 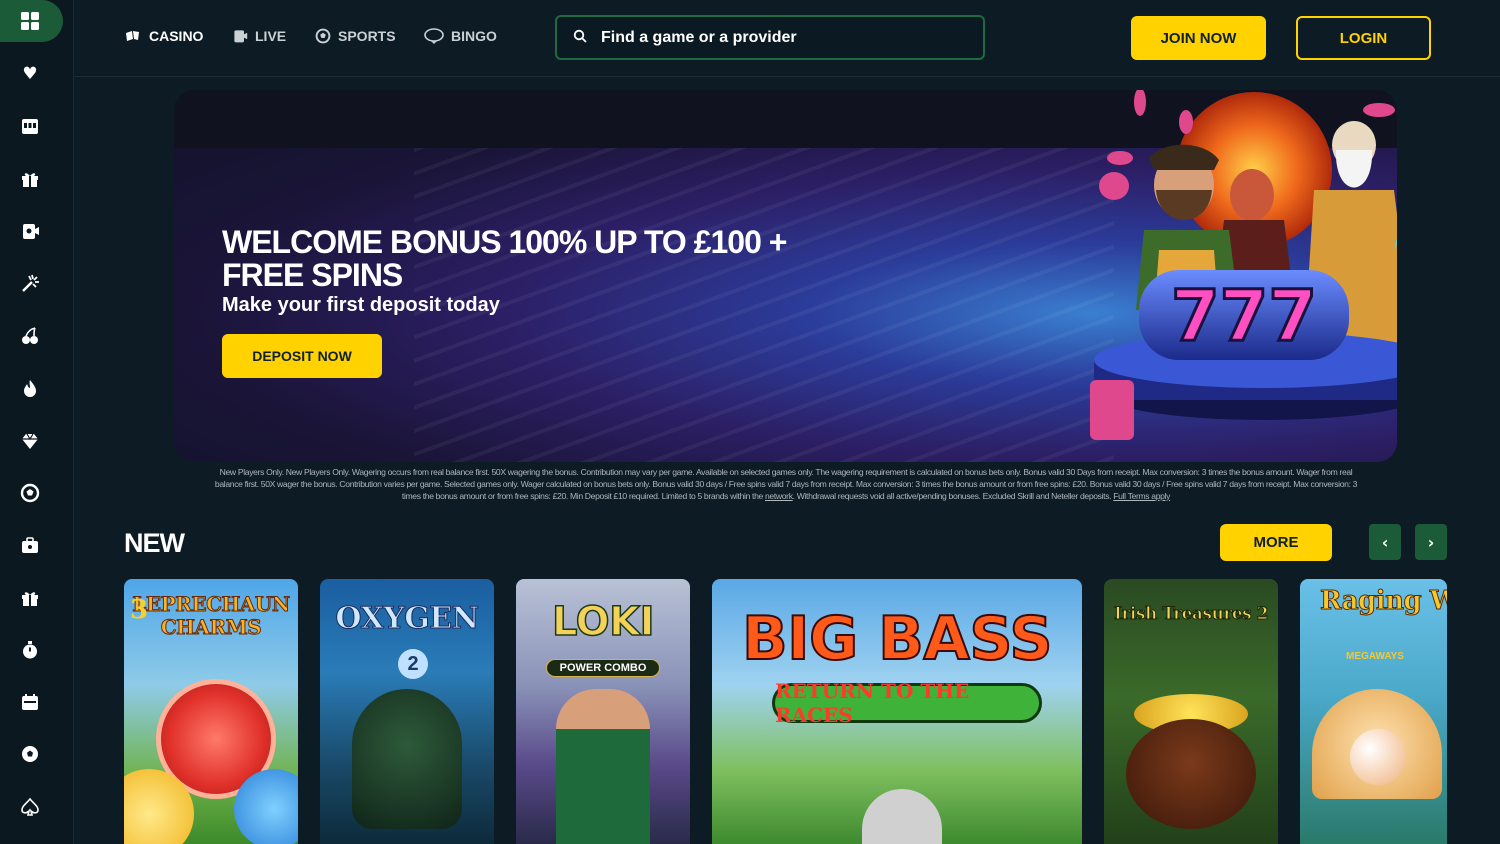 I want to click on game-title: Irish Treasures 2, so click(x=1191, y=614).